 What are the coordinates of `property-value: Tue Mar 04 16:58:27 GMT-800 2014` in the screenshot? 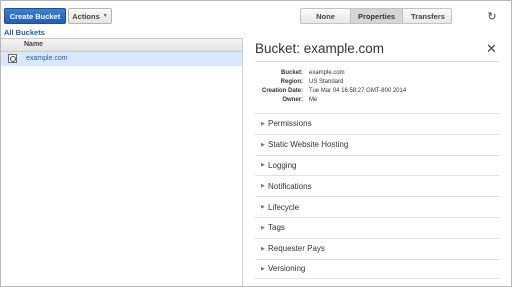 It's located at (358, 91).